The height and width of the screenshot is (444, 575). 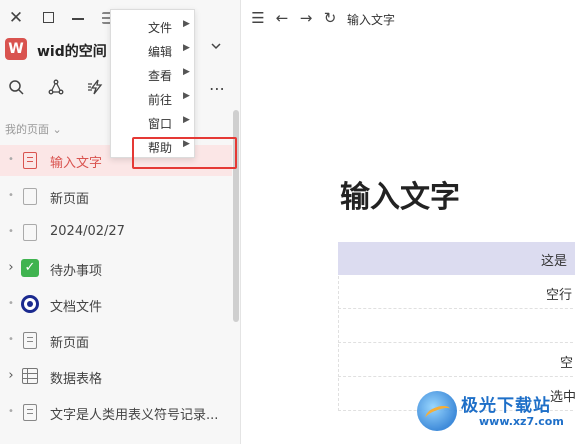 What do you see at coordinates (160, 28) in the screenshot?
I see `menu-item-label: 文件` at bounding box center [160, 28].